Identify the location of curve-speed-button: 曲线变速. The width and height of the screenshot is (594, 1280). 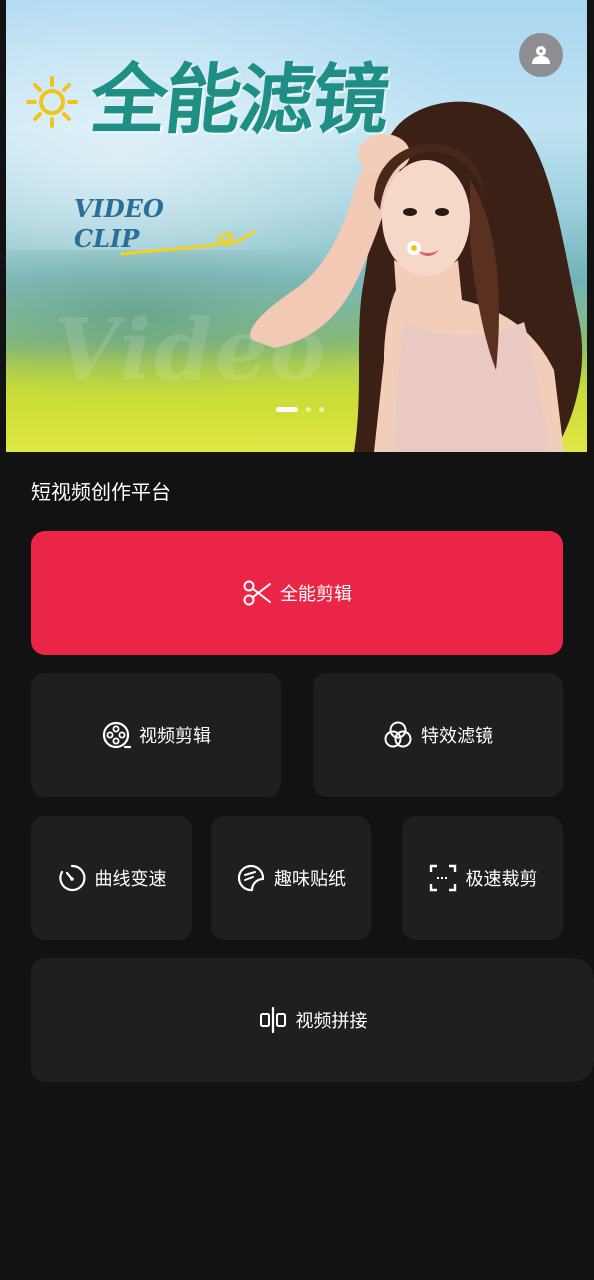
(111, 878).